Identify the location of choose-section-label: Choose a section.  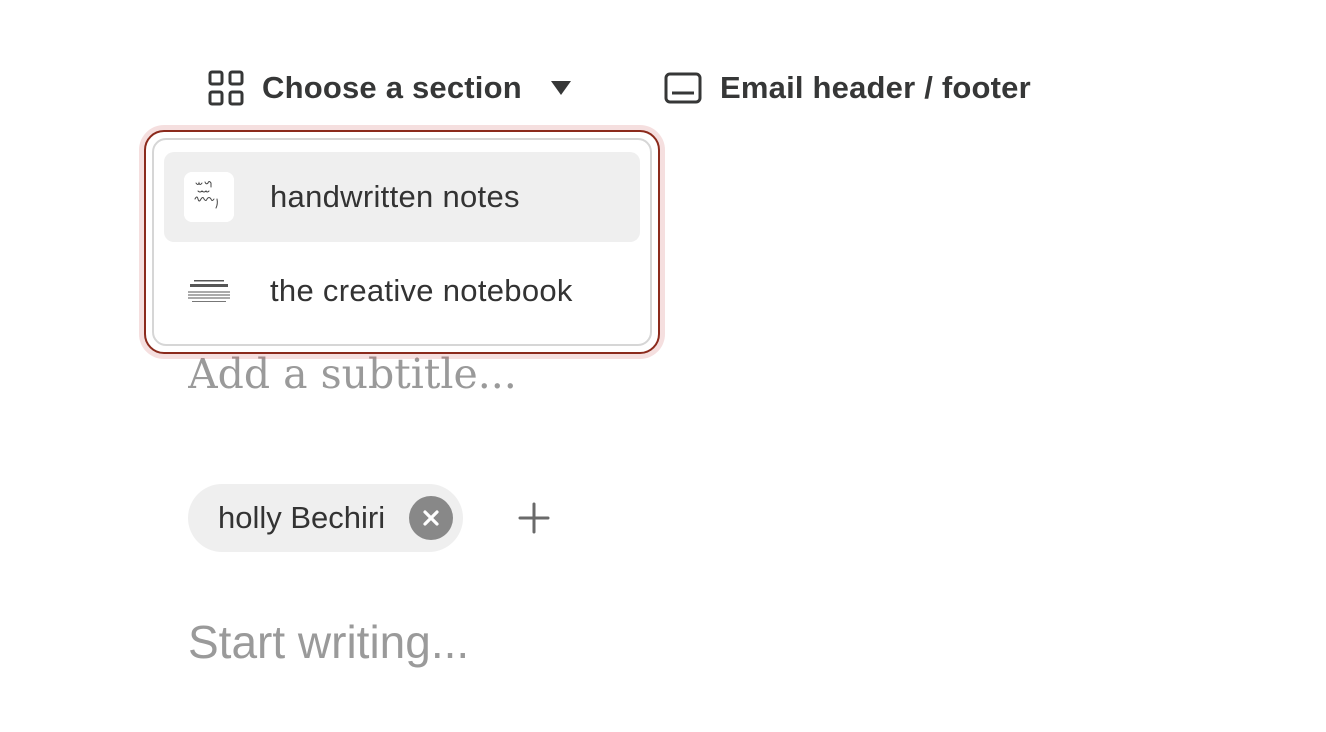
(392, 87).